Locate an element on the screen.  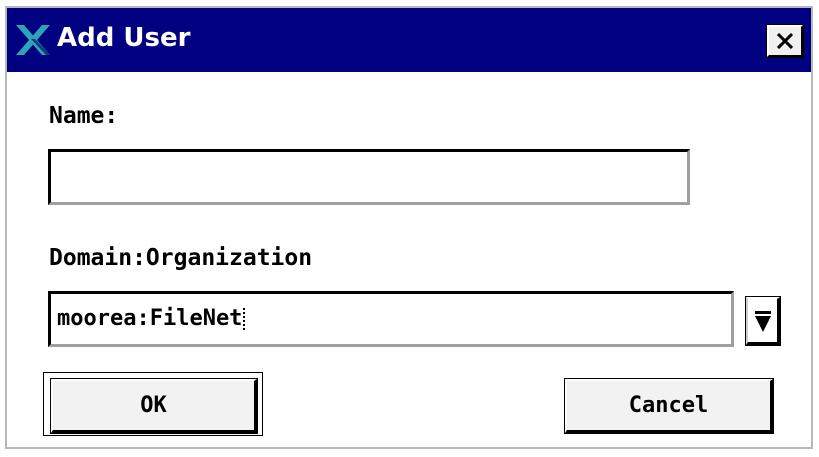
x-logo-icon is located at coordinates (33, 40).